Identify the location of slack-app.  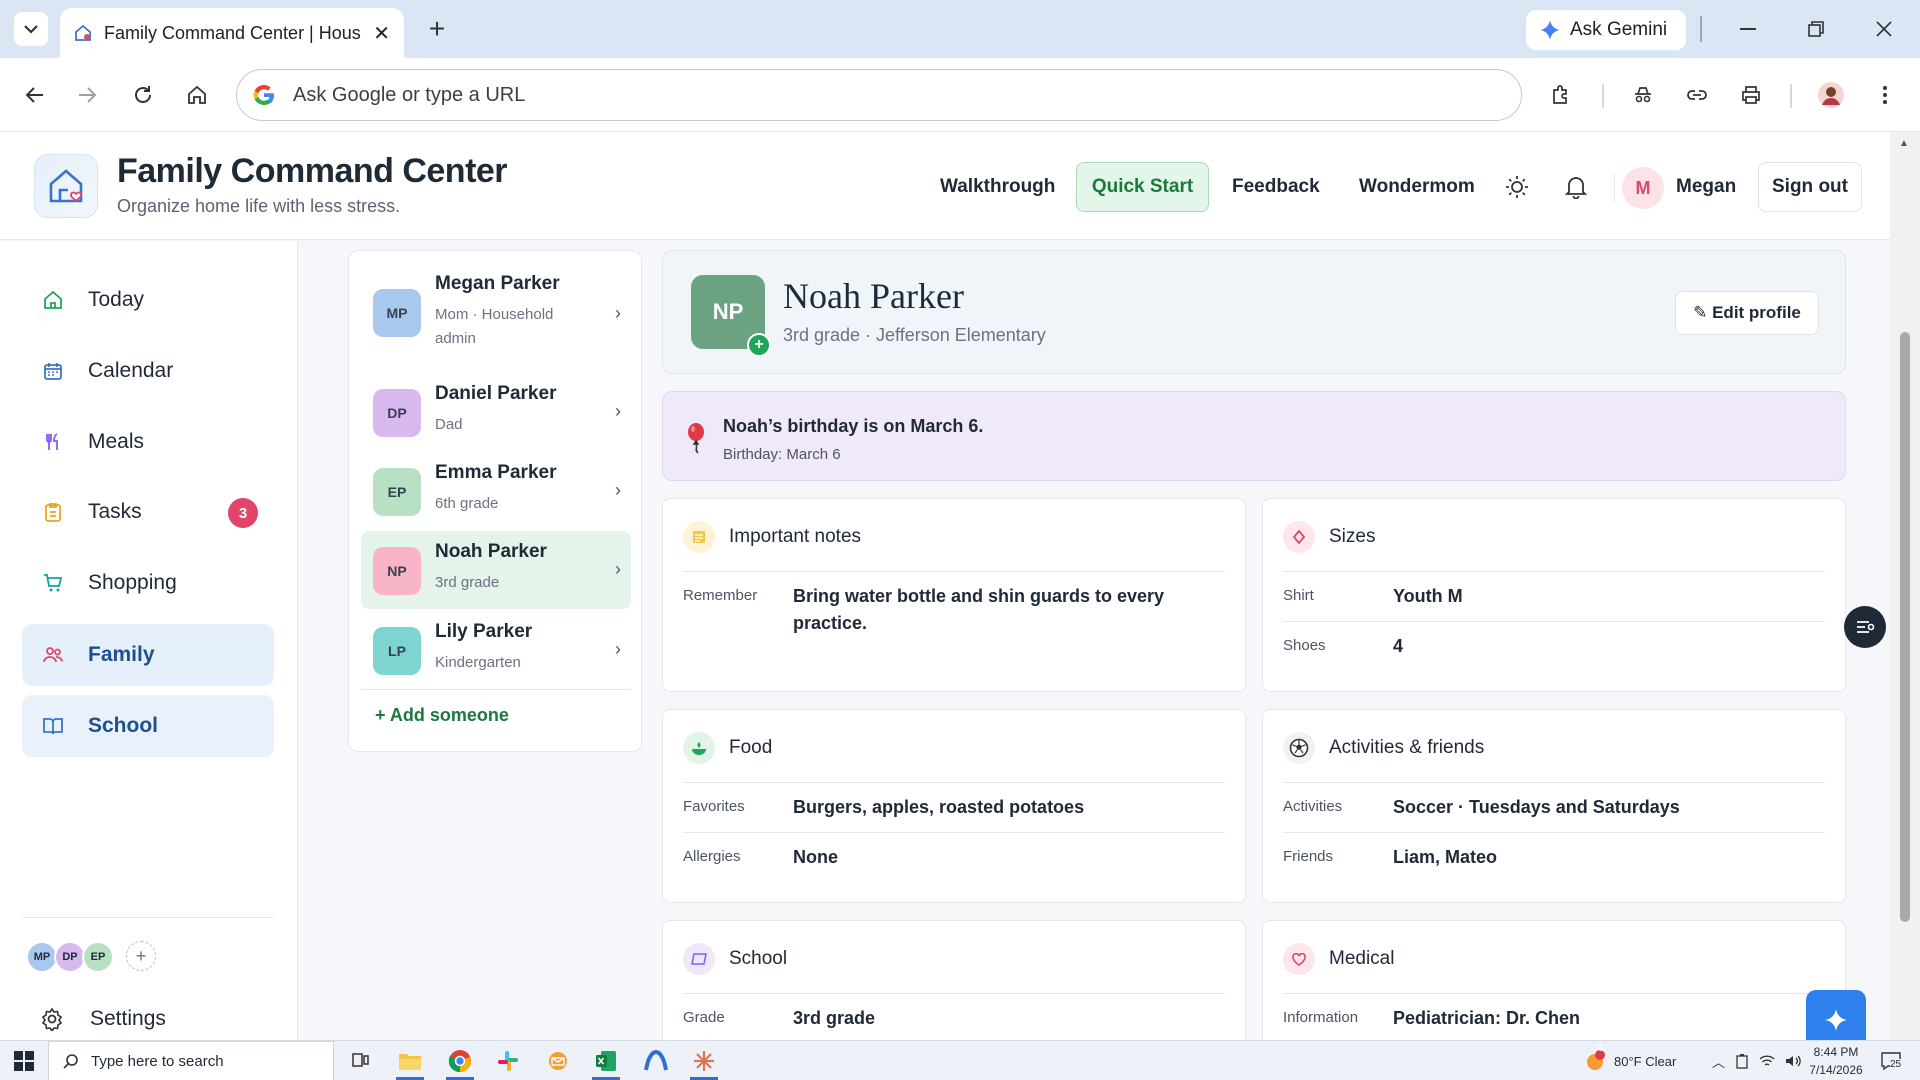
(508, 1061).